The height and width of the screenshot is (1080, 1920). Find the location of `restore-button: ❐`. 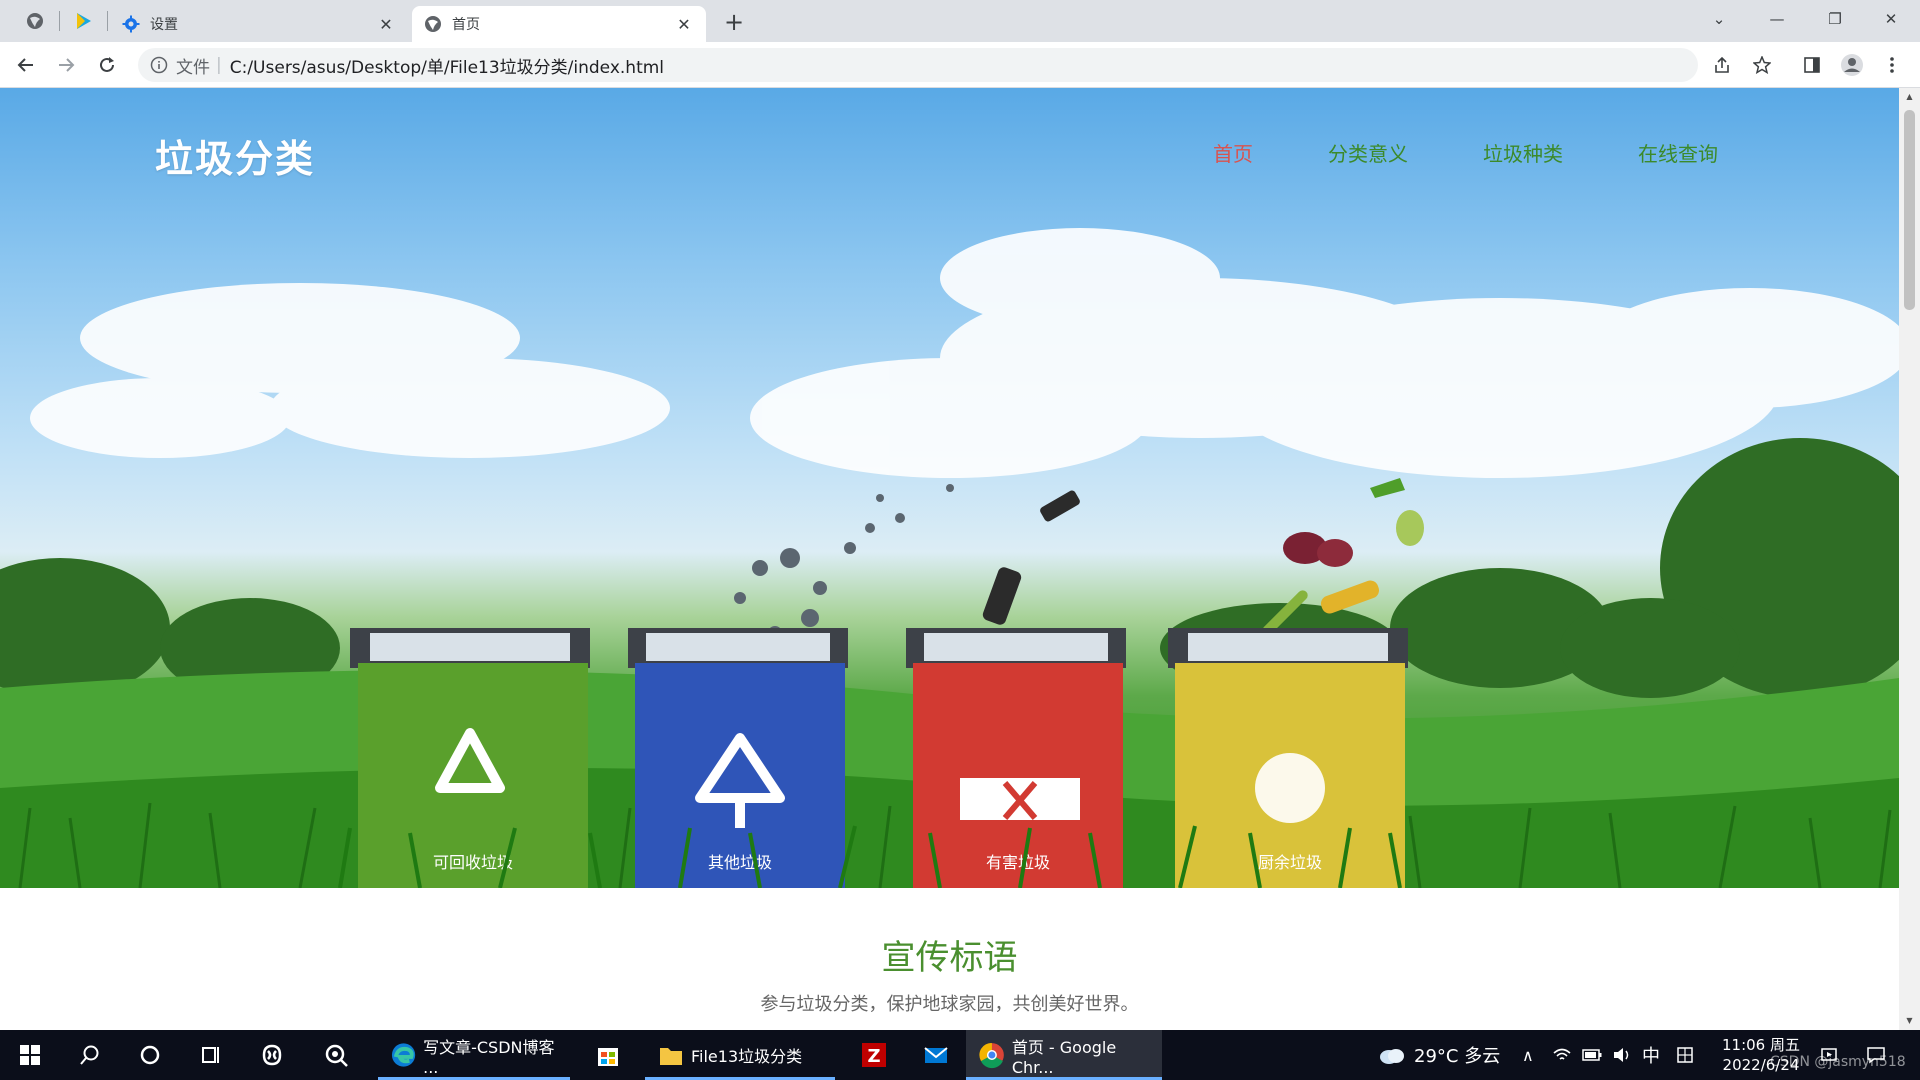

restore-button: ❐ is located at coordinates (1835, 19).